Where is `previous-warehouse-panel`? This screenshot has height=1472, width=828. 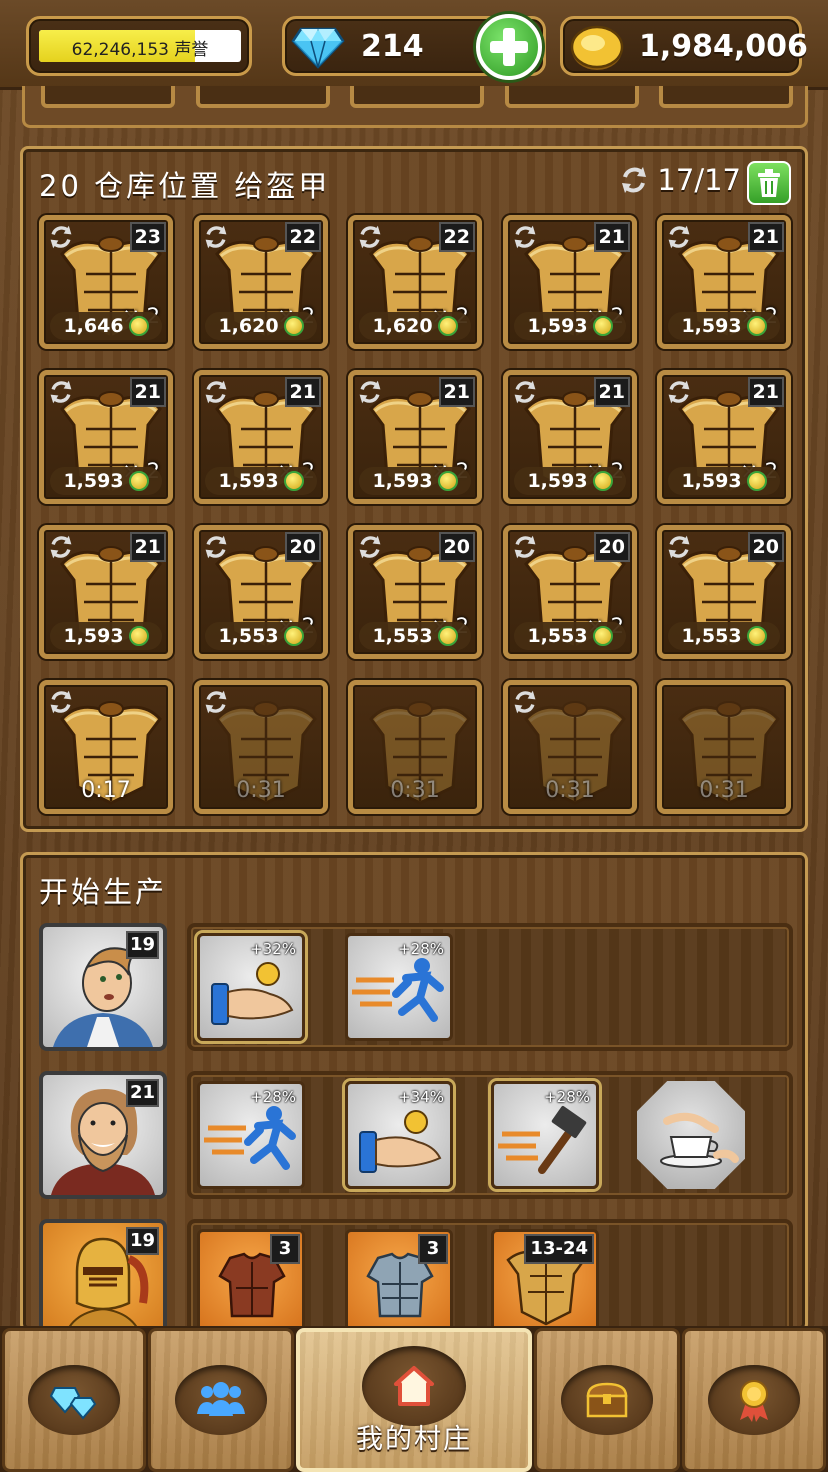 previous-warehouse-panel is located at coordinates (415, 107).